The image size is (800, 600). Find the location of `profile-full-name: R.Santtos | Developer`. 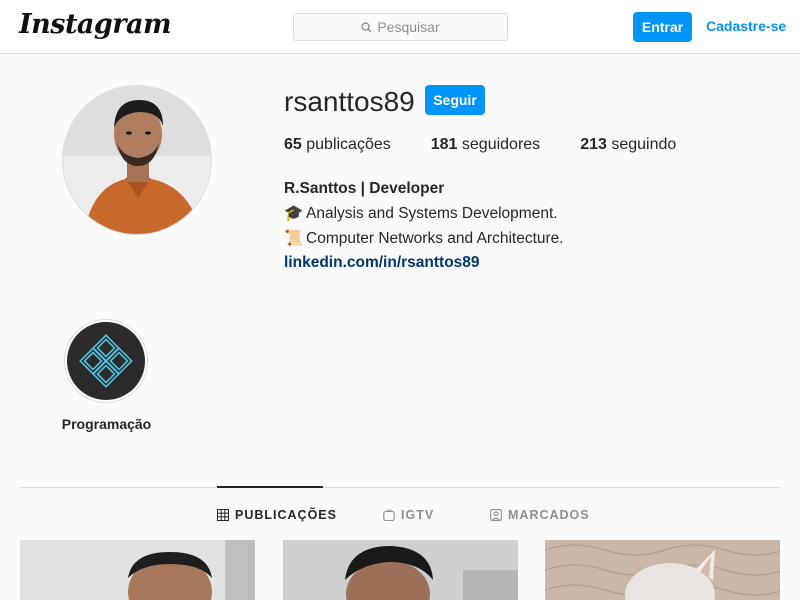

profile-full-name: R.Santtos | Developer is located at coordinates (364, 188).